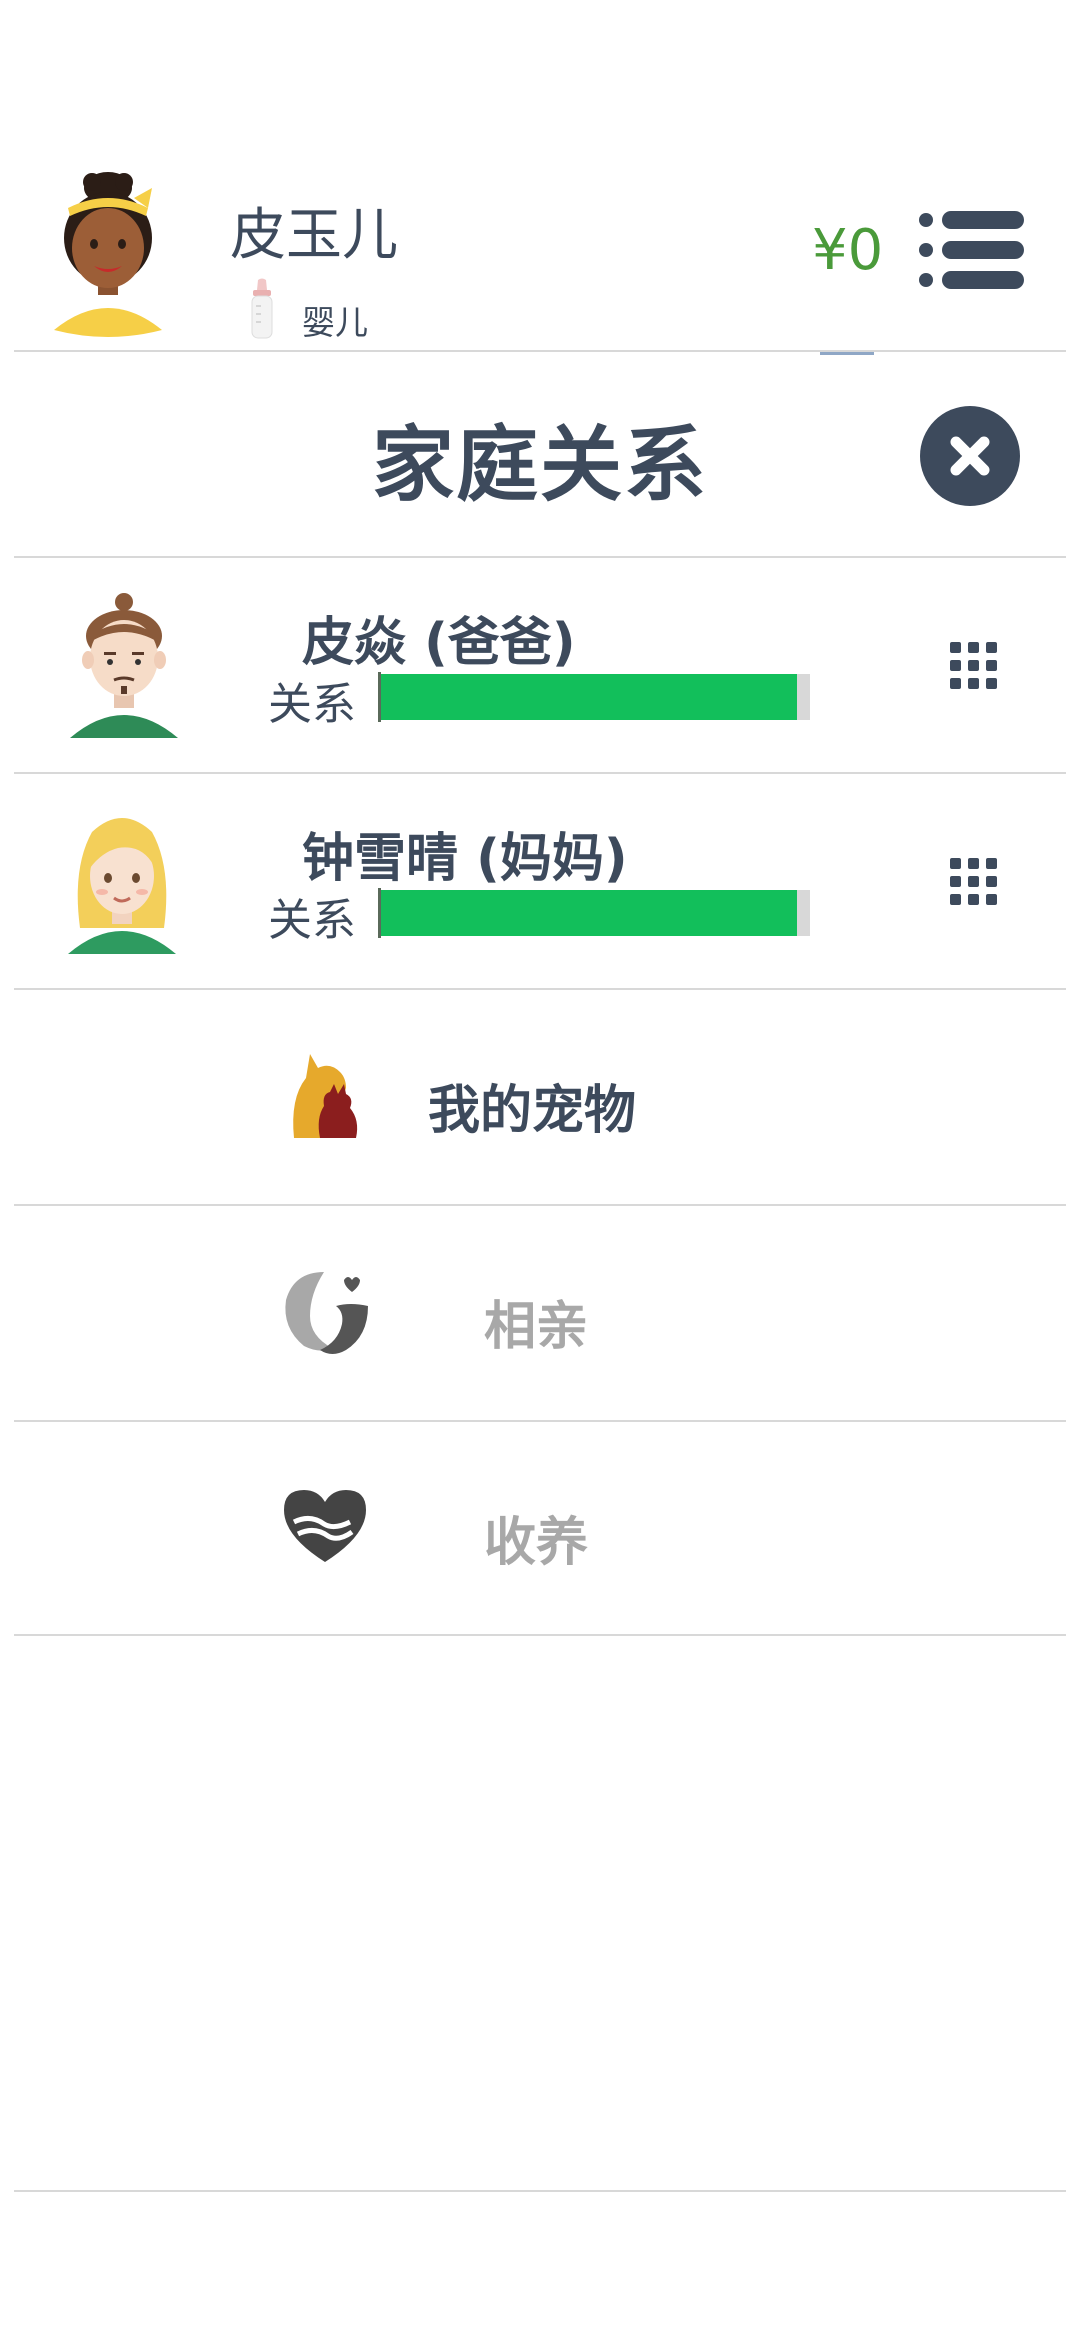 This screenshot has width=1080, height=2340. I want to click on option-adoption: 收养, so click(536, 1537).